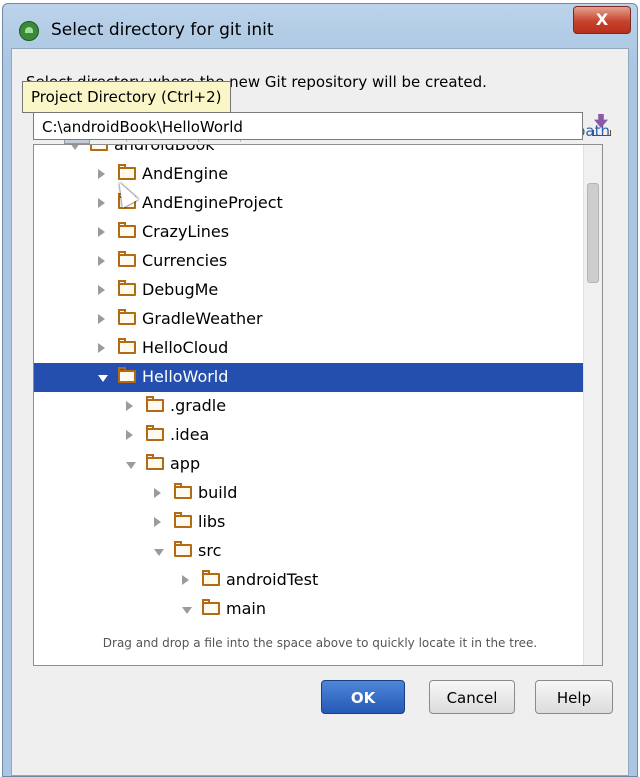  Describe the element at coordinates (126, 97) in the screenshot. I see `tooltip: Project Directory (Ctrl+2)` at that location.